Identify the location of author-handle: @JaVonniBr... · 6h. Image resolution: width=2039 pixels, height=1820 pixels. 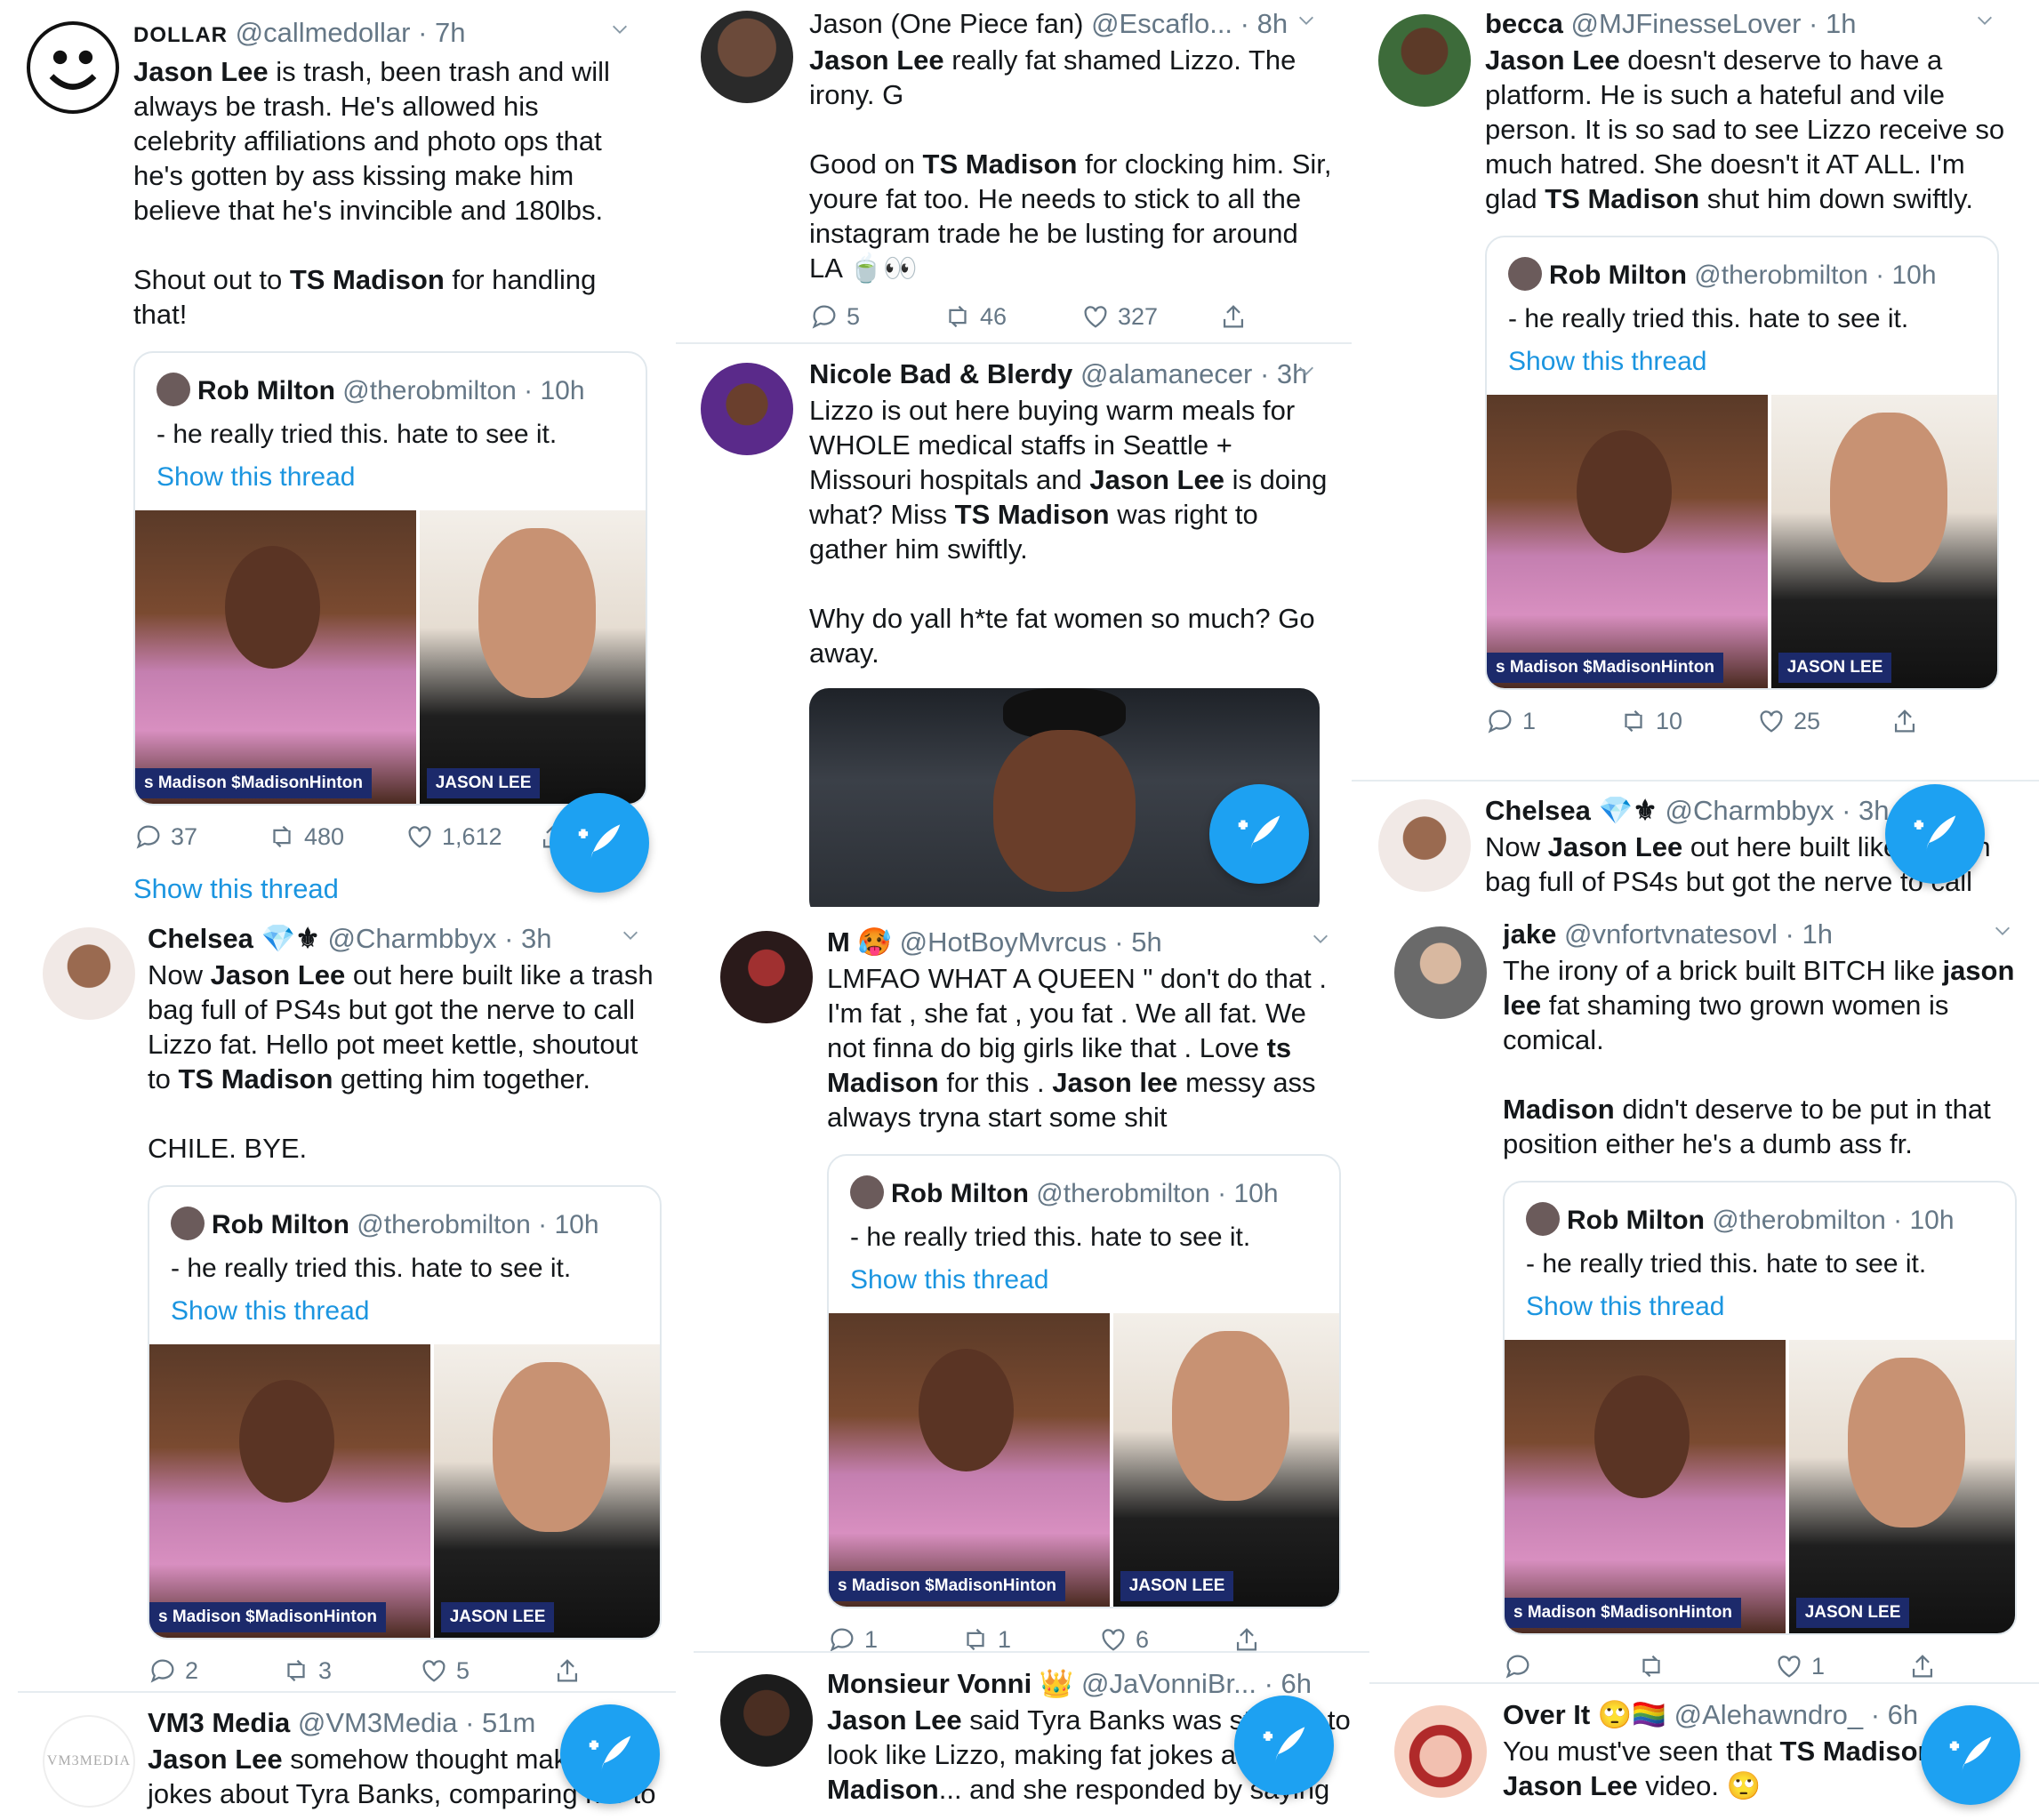
(1196, 1683).